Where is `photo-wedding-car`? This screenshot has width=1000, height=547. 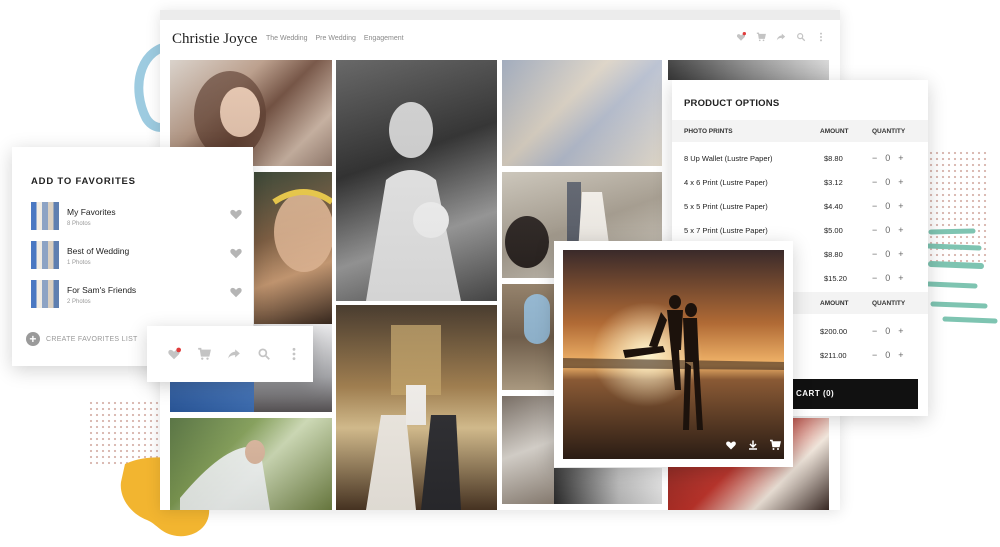 photo-wedding-car is located at coordinates (608, 486).